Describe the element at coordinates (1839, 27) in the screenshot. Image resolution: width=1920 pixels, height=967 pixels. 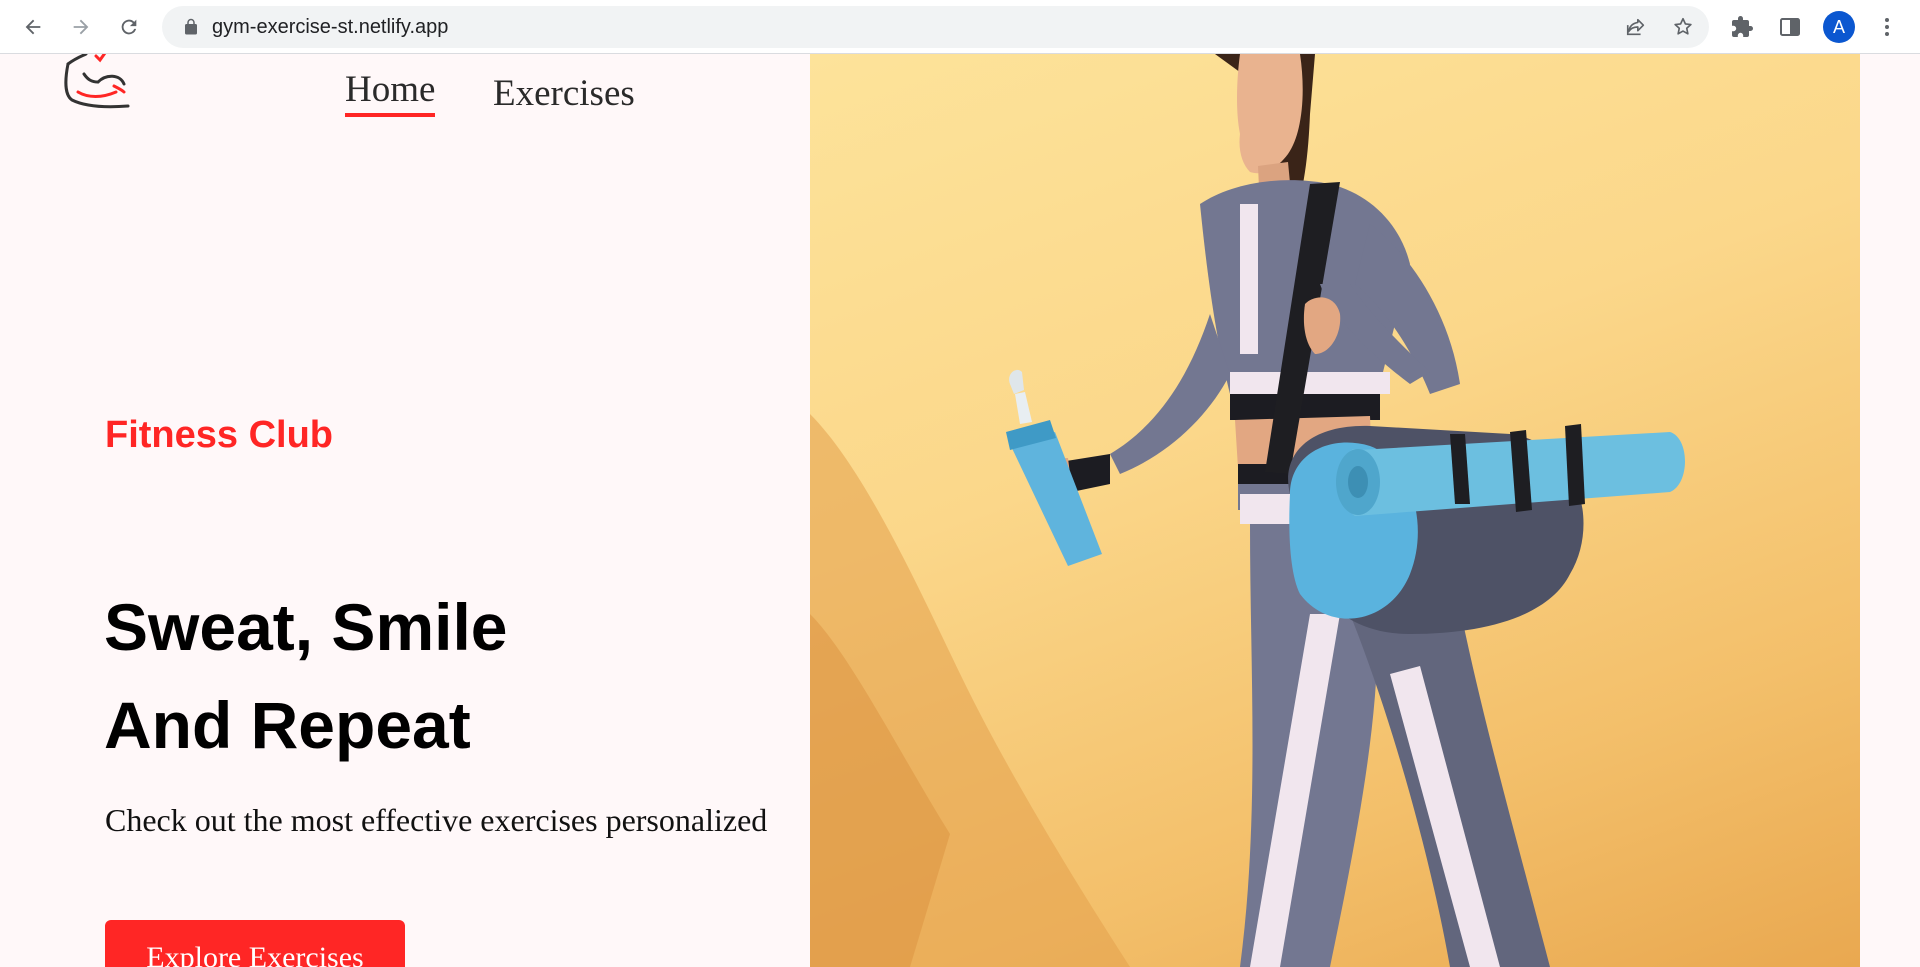
I see `profile-avatar: A` at that location.